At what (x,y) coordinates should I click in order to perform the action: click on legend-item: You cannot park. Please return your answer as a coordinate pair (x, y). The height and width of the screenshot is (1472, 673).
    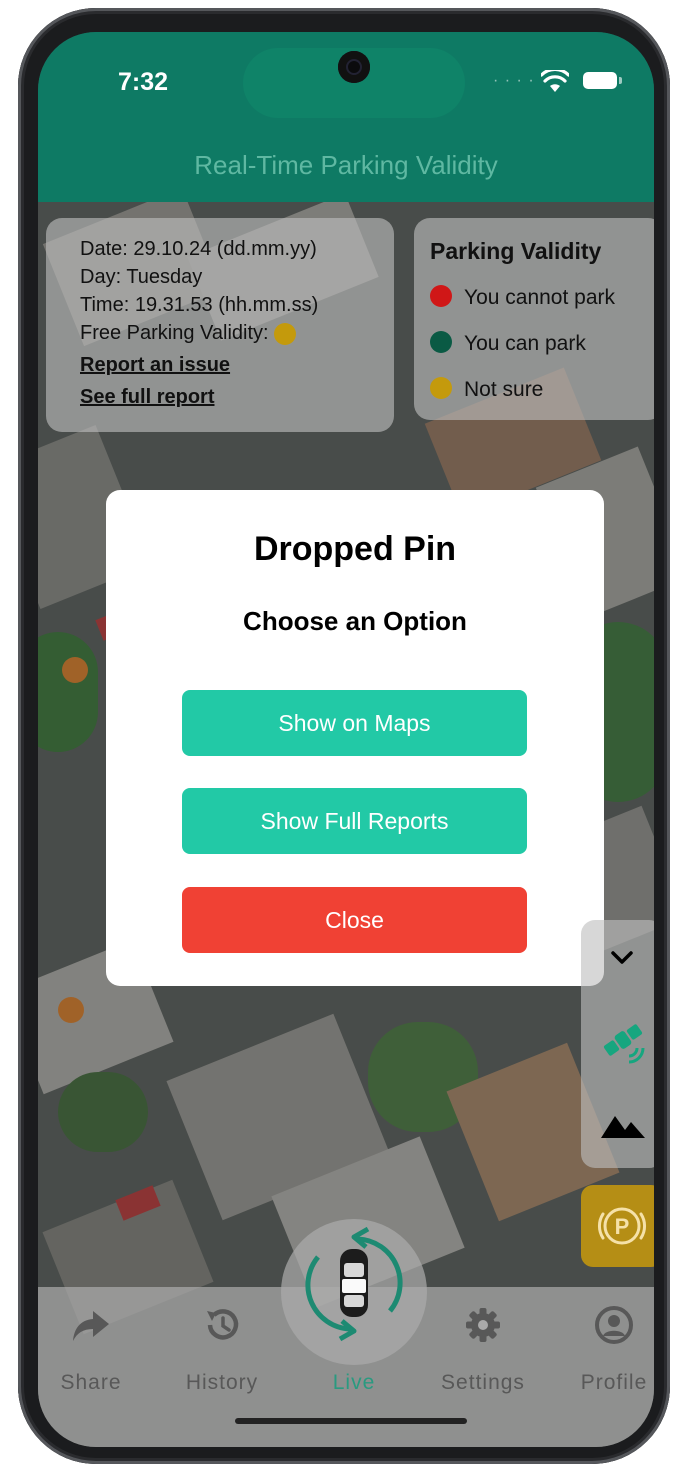
    Looking at the image, I should click on (523, 297).